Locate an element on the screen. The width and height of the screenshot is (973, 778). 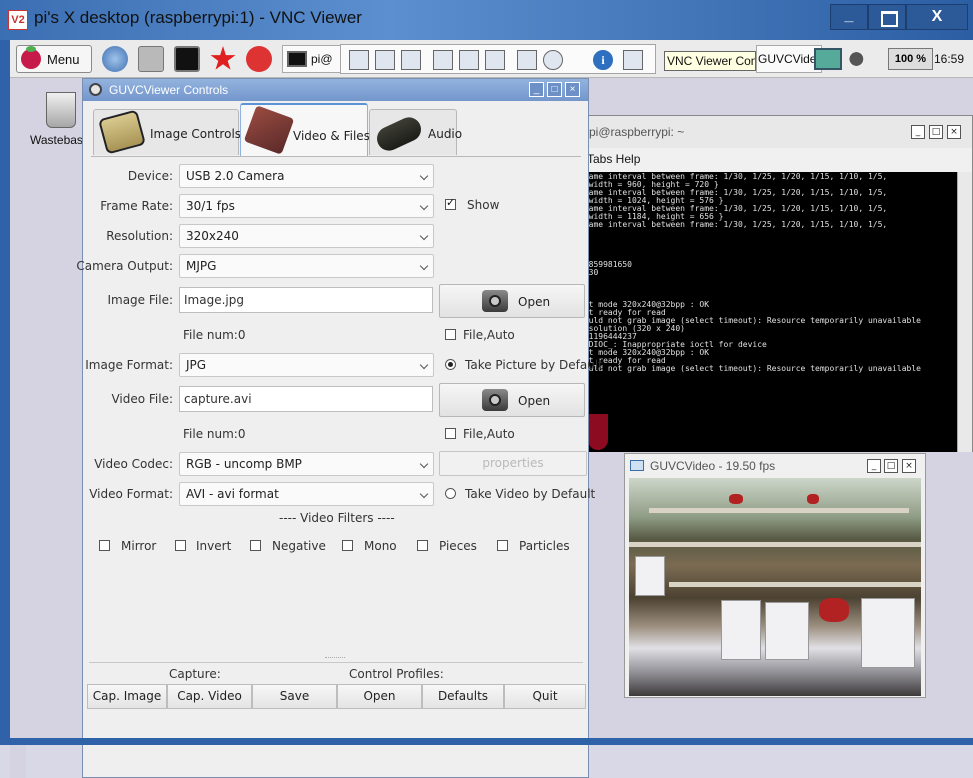
mathematica-icon is located at coordinates (223, 58).